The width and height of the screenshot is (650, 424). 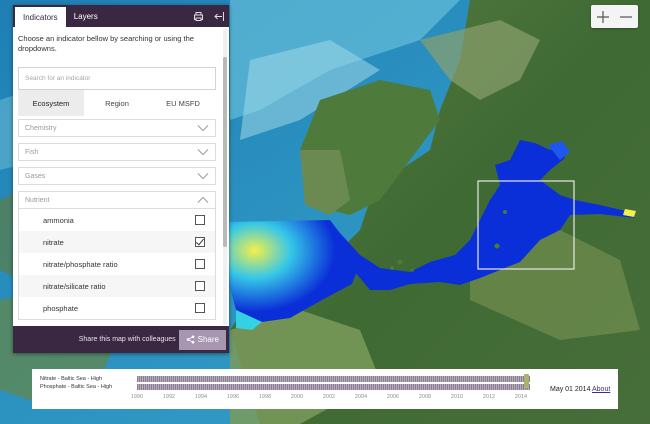 What do you see at coordinates (35, 176) in the screenshot?
I see `dropdown-label: Gases` at bounding box center [35, 176].